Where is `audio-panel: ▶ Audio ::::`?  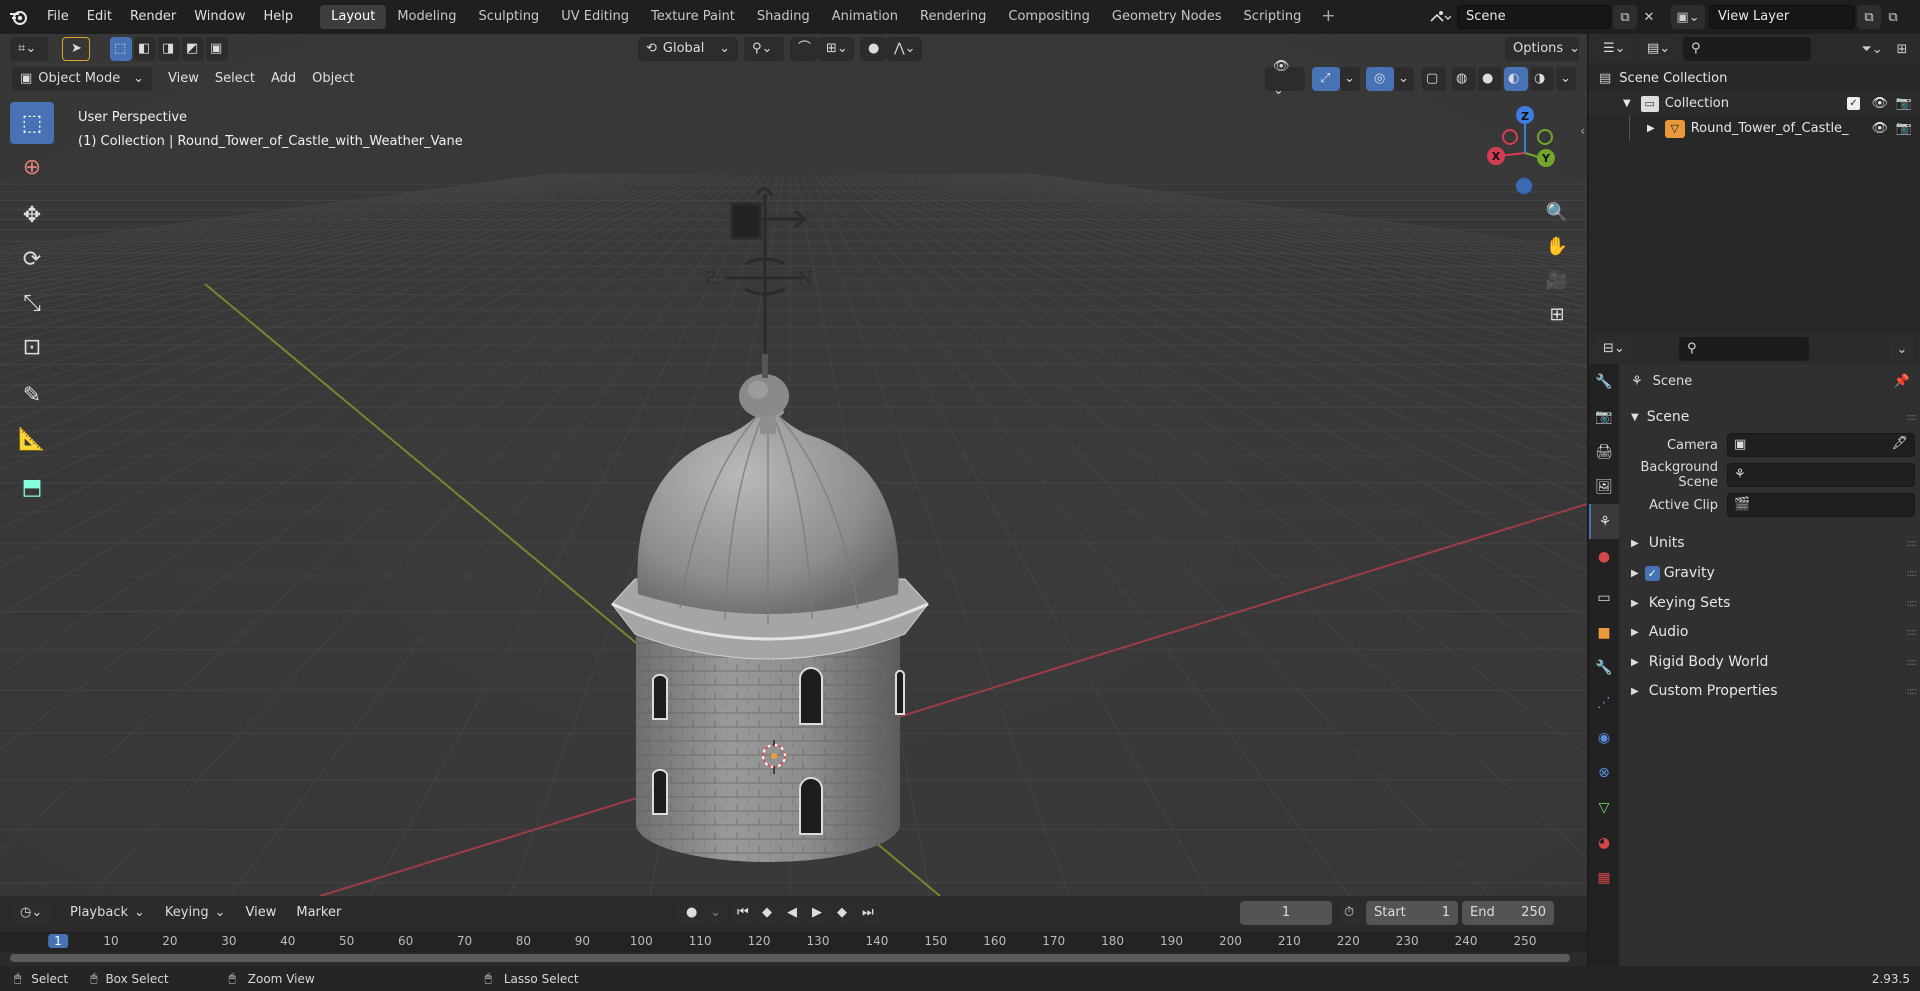
audio-panel: ▶ Audio :::: is located at coordinates (1770, 632).